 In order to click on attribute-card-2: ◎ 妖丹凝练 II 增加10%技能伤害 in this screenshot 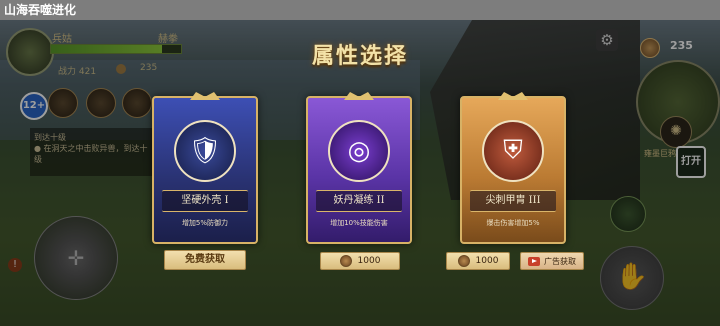, I will do `click(359, 168)`.